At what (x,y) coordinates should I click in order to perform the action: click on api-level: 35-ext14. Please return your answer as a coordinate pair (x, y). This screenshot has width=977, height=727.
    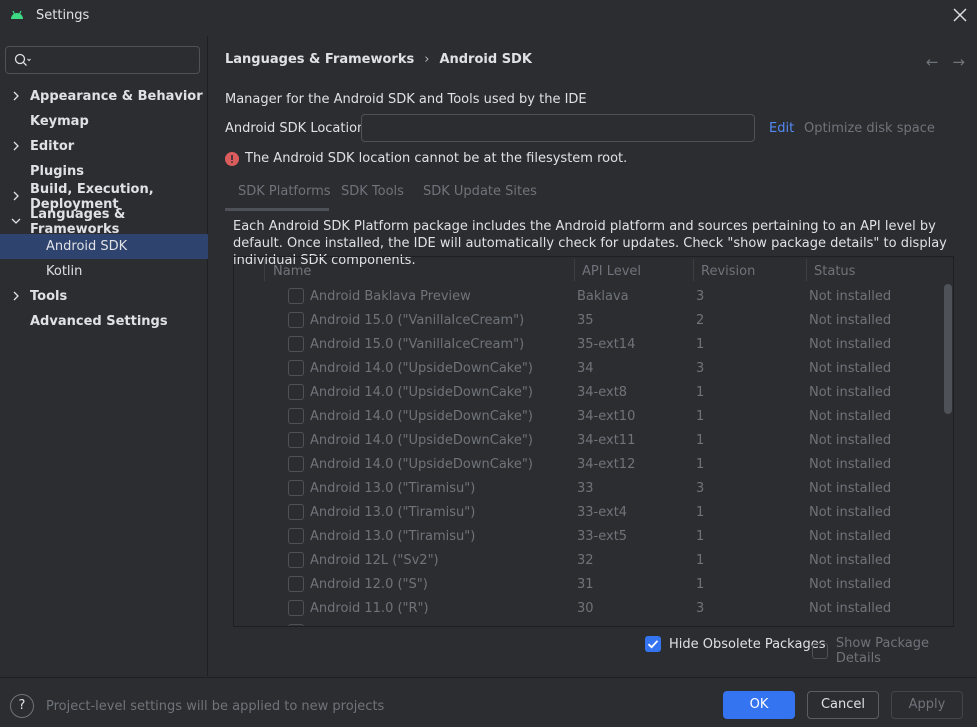
    Looking at the image, I should click on (606, 344).